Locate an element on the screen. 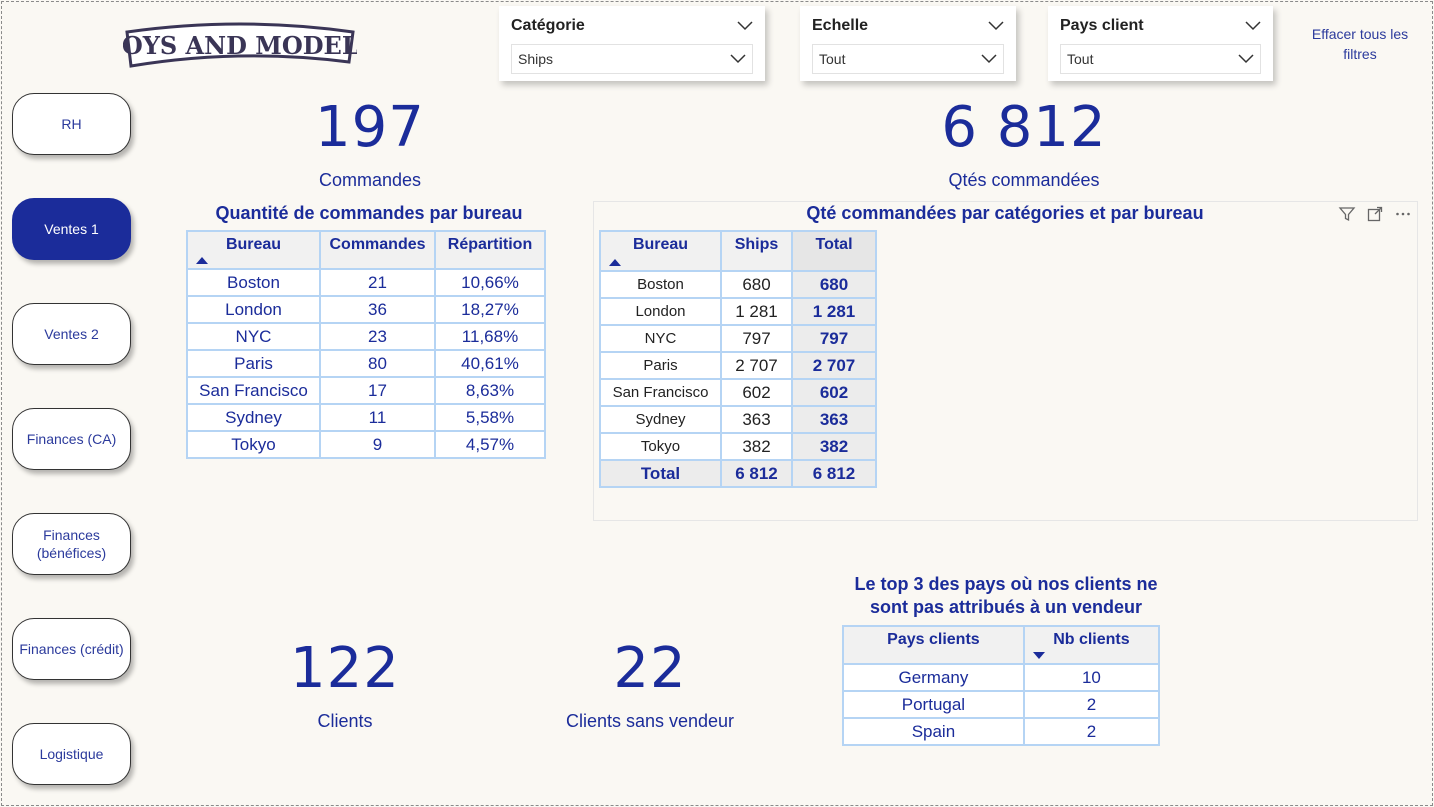 The width and height of the screenshot is (1434, 807). nav-button-ventes-2: Ventes 2 is located at coordinates (71, 334).